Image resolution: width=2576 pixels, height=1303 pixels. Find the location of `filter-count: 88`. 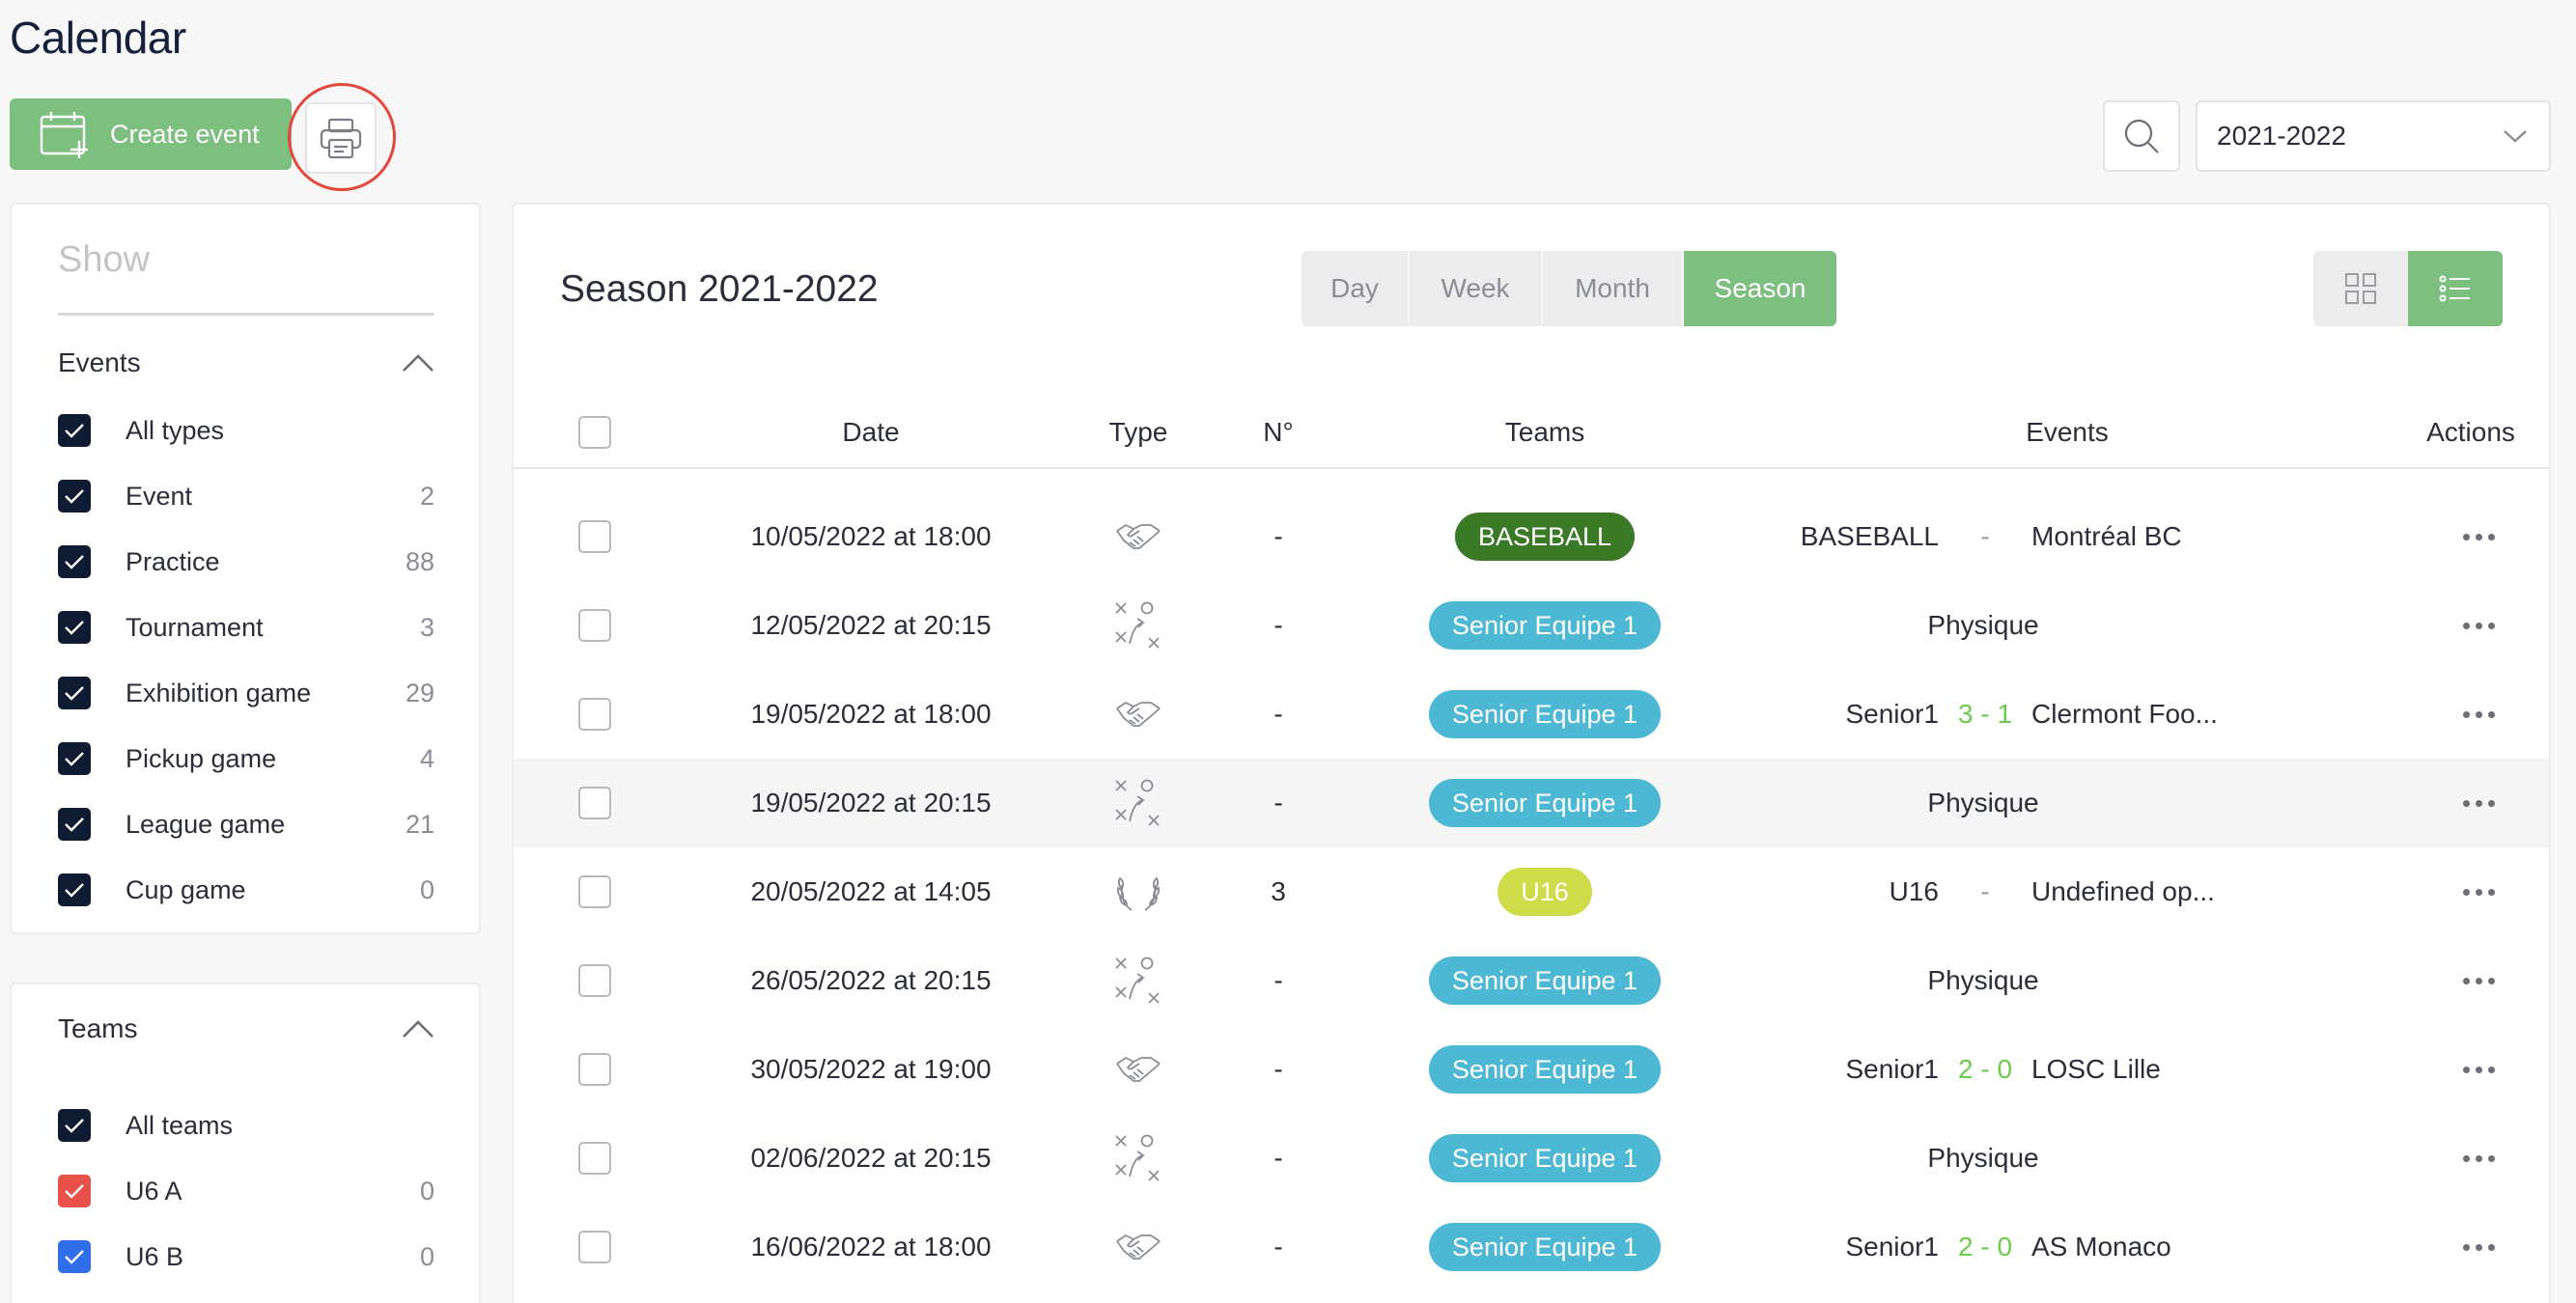

filter-count: 88 is located at coordinates (420, 561).